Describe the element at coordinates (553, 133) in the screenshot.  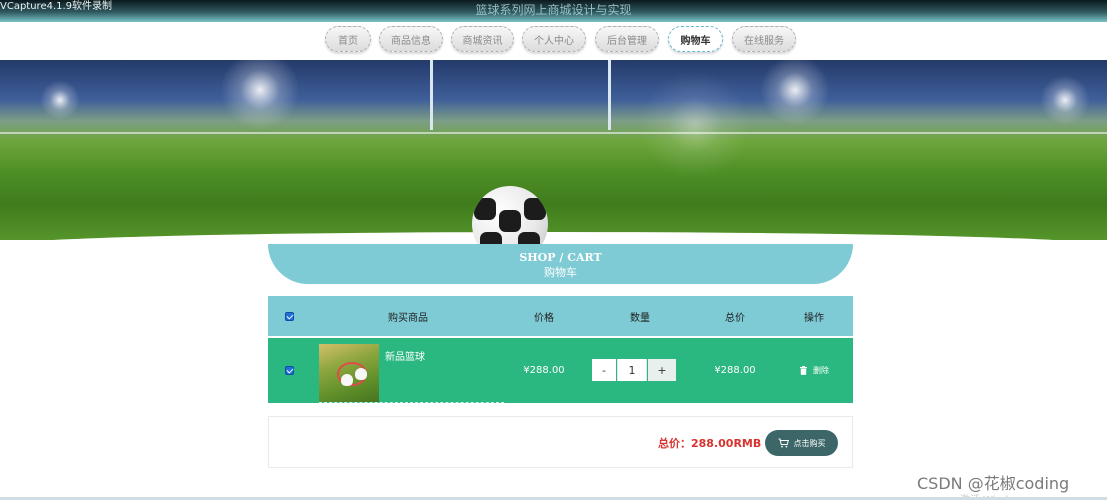
I see `field-line` at that location.